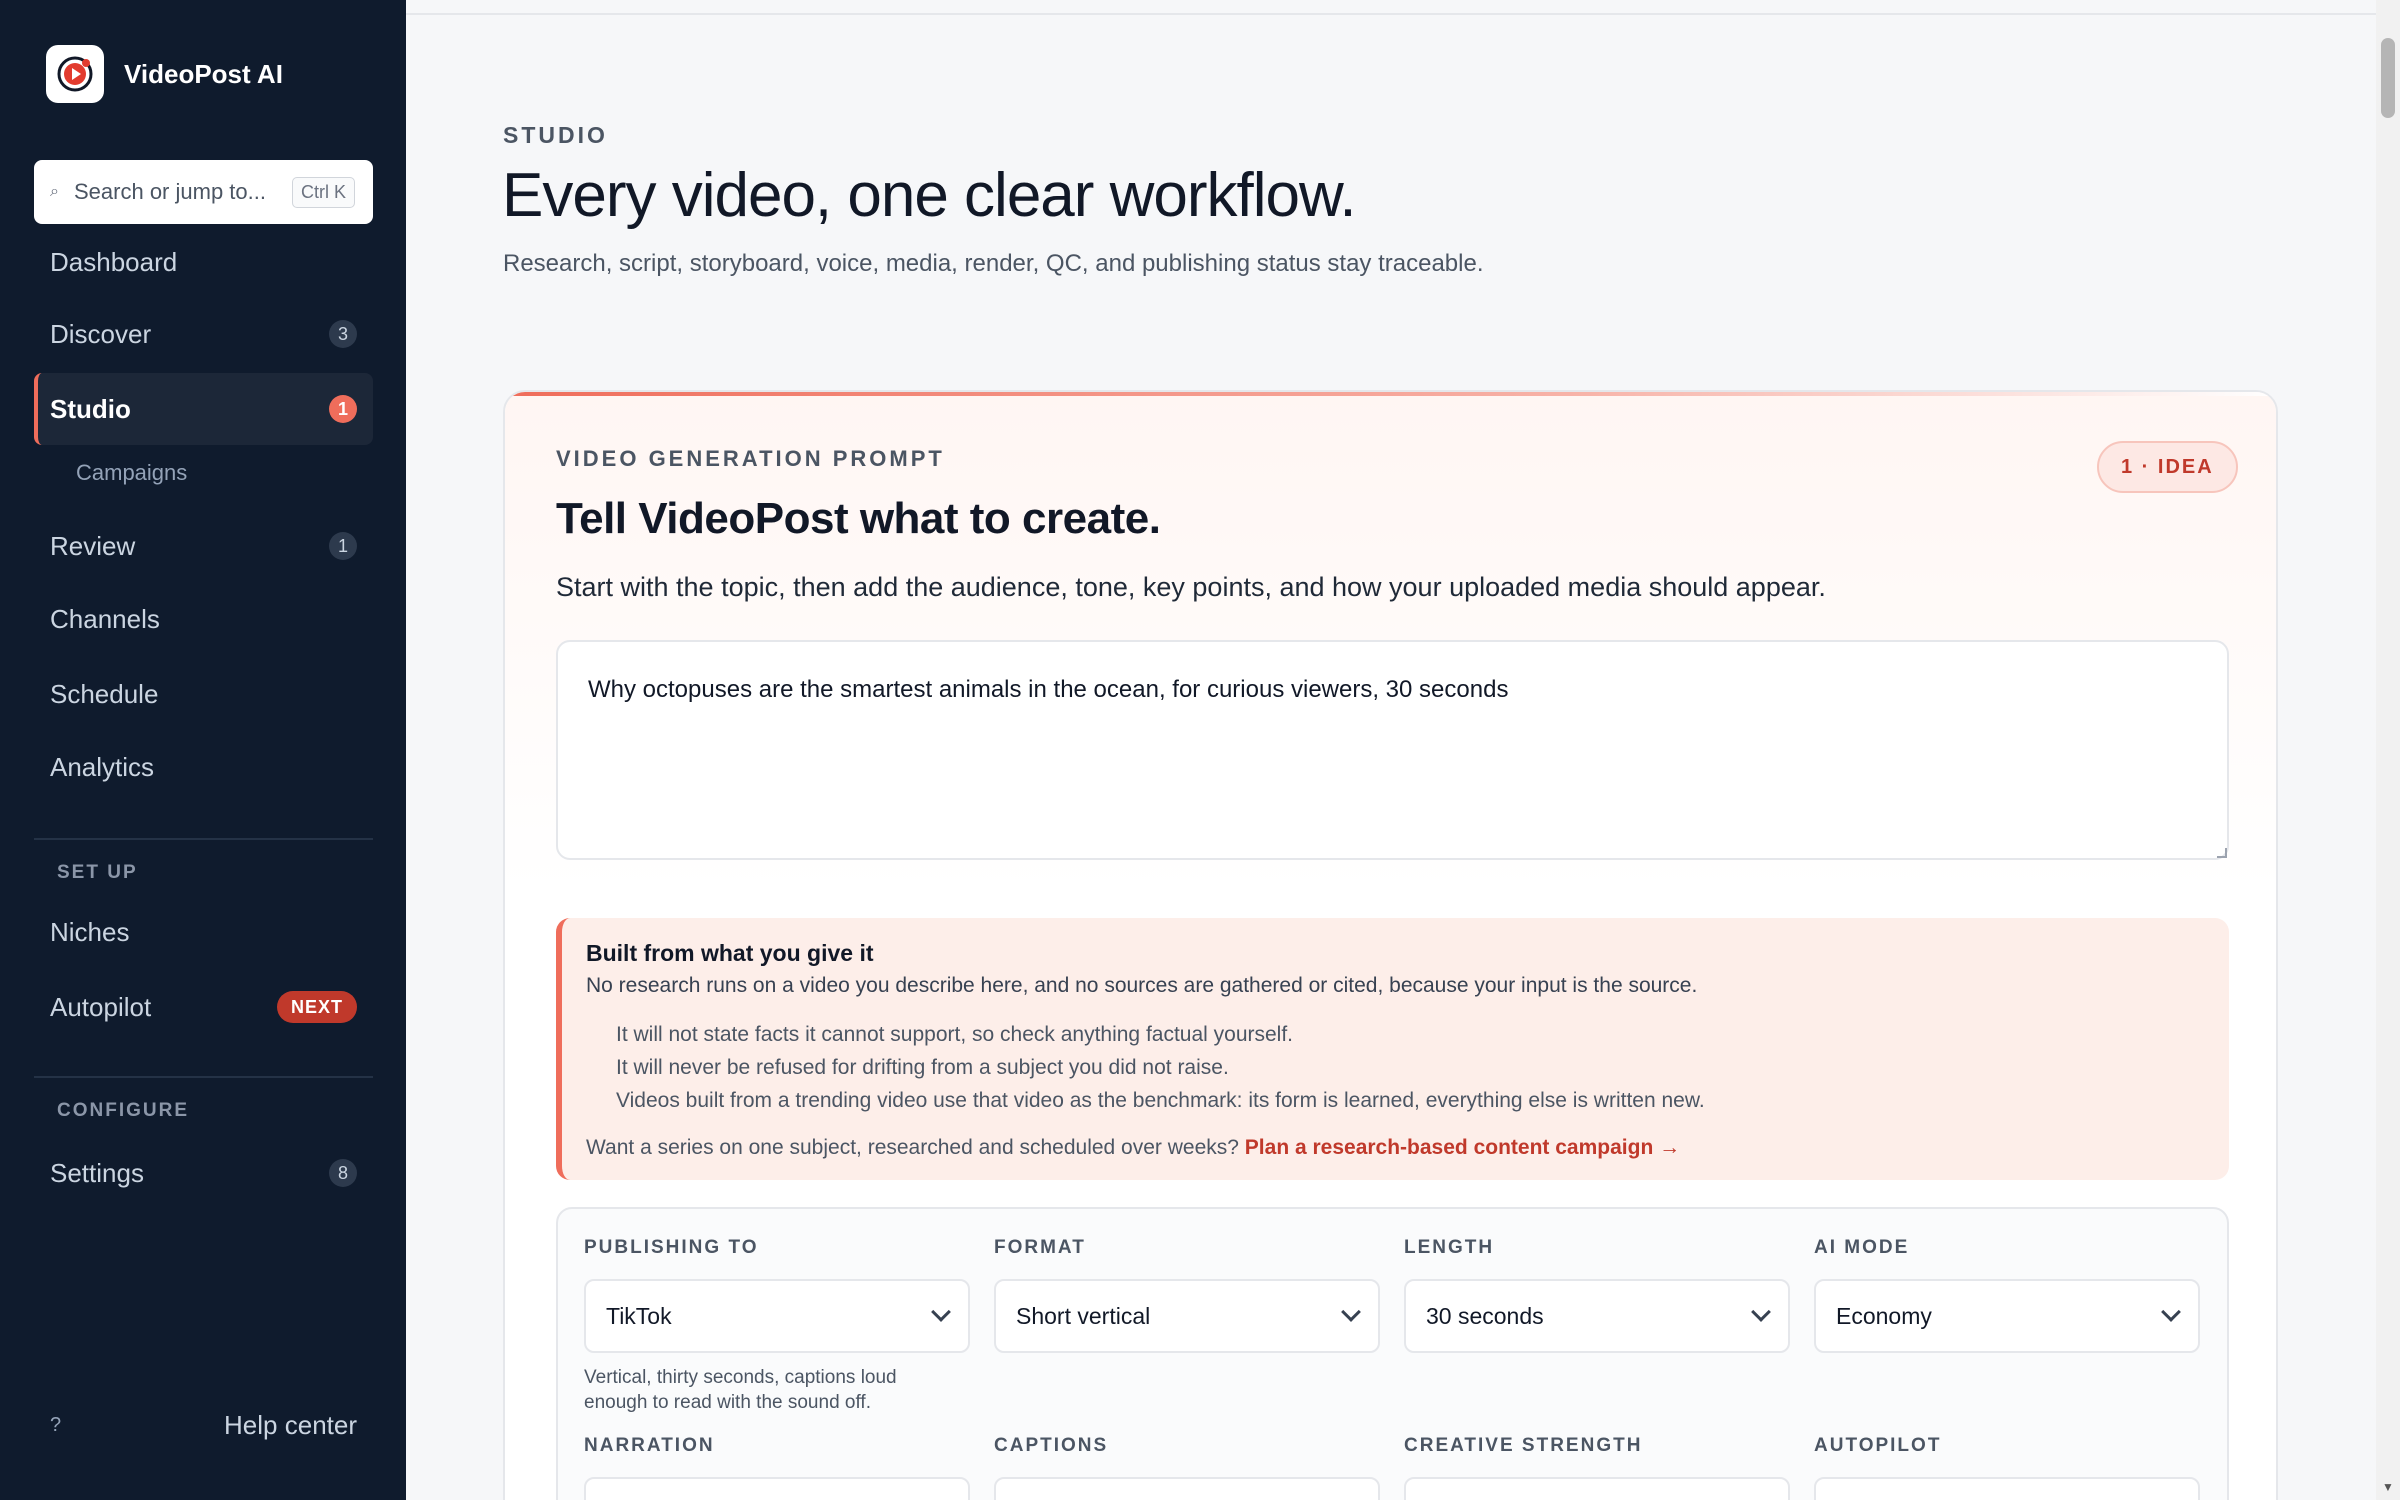 The image size is (2400, 1500). What do you see at coordinates (929, 195) in the screenshot?
I see `page-title: Every video, one clear workflow.` at bounding box center [929, 195].